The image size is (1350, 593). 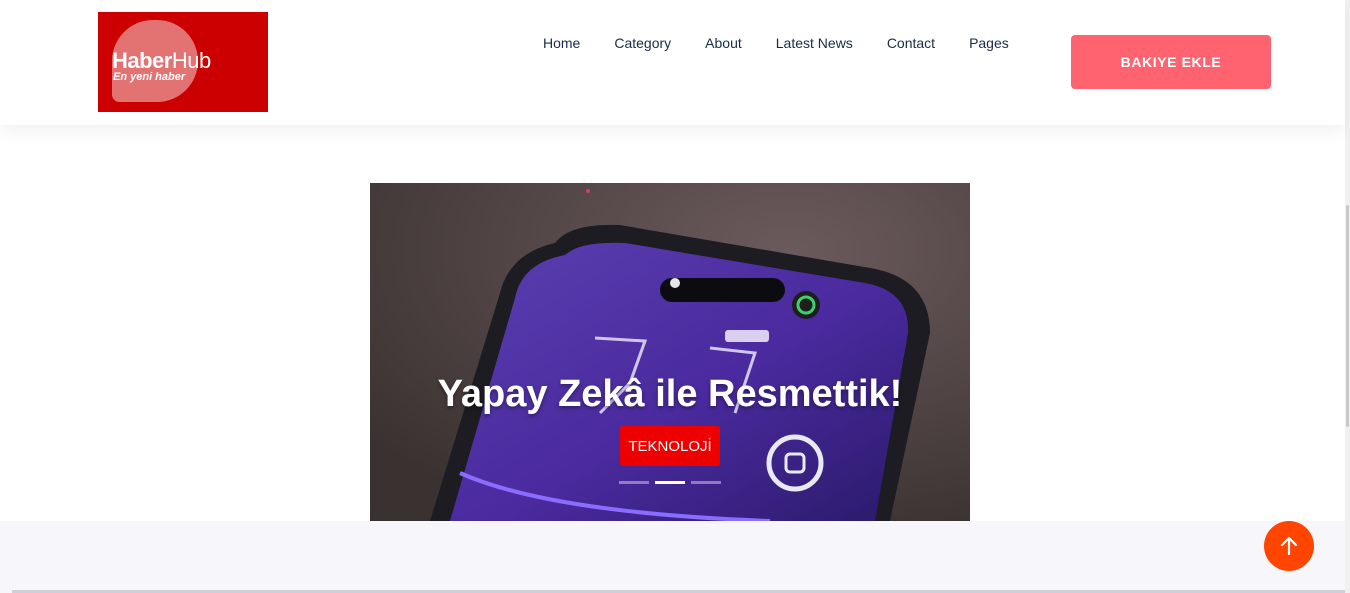 What do you see at coordinates (672, 557) in the screenshot?
I see `content-section` at bounding box center [672, 557].